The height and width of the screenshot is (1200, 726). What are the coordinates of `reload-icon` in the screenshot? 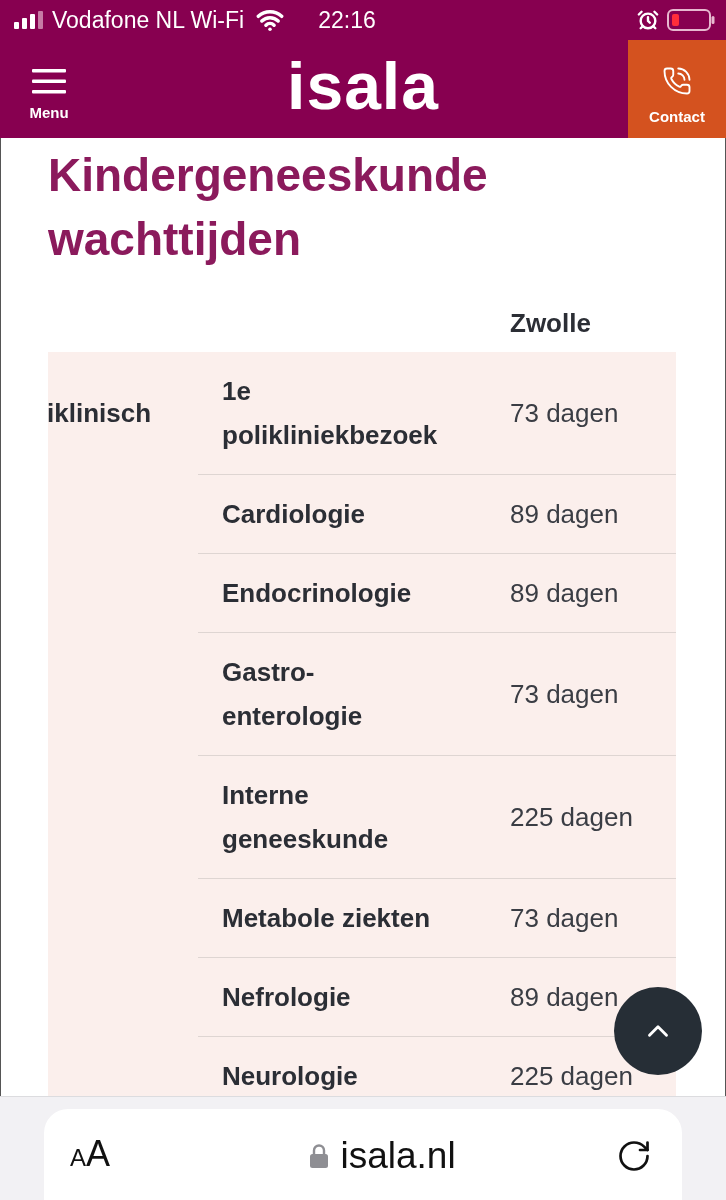 It's located at (634, 1156).